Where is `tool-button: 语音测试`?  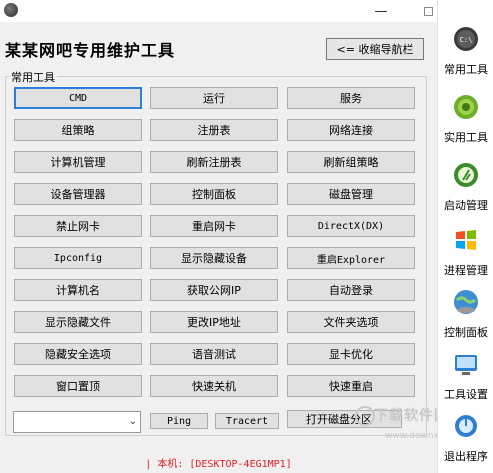
tool-button: 语音测试 is located at coordinates (214, 354).